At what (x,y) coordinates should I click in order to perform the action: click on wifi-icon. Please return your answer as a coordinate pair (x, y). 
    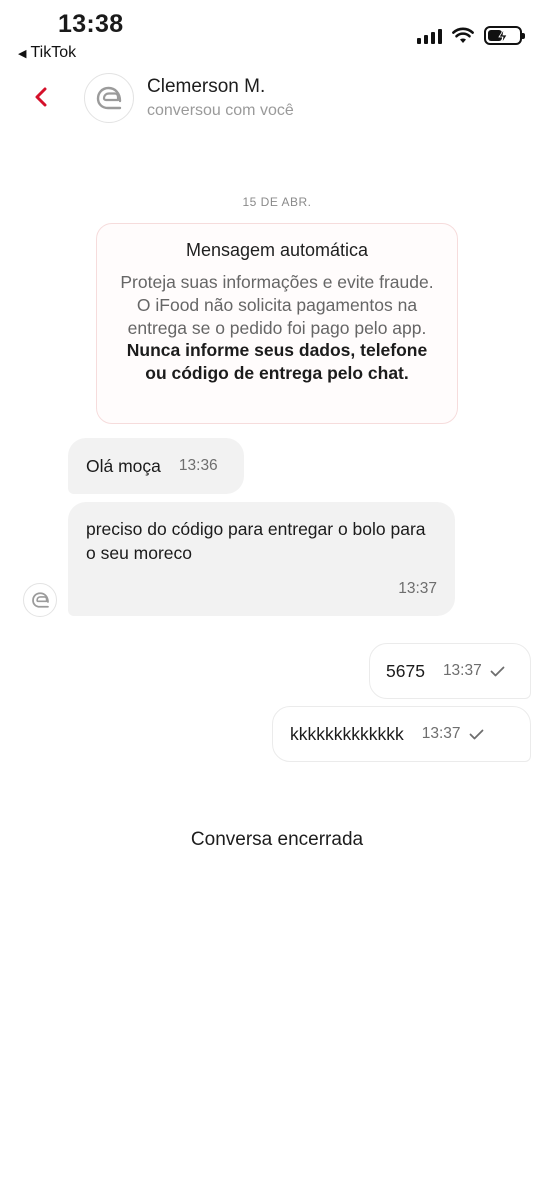
    Looking at the image, I should click on (463, 35).